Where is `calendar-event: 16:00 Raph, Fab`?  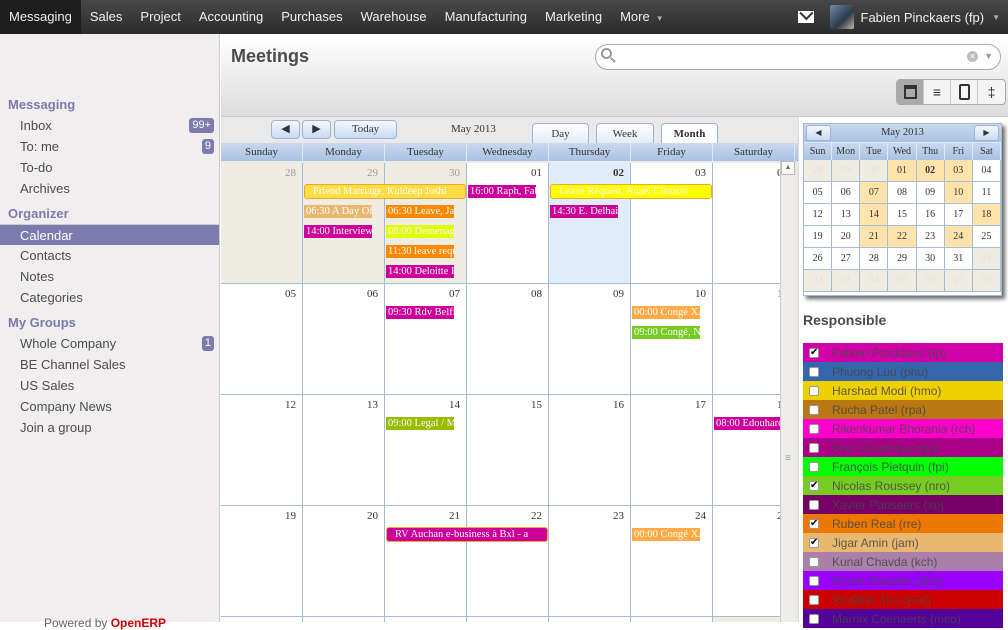
calendar-event: 16:00 Raph, Fab is located at coordinates (502, 191).